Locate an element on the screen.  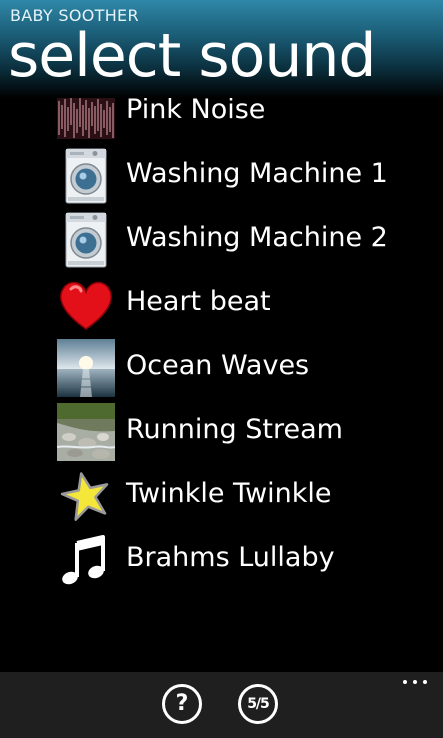
star-icon is located at coordinates (86, 496).